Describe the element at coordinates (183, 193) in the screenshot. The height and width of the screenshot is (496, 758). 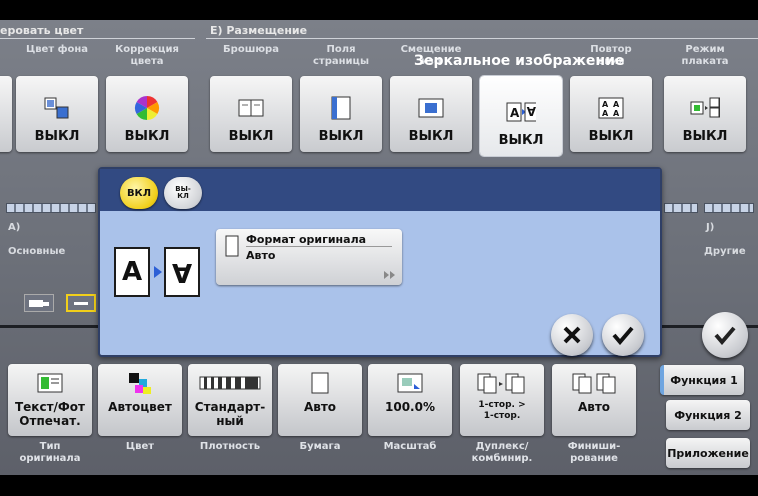
I see `off-button: ВЫ- КЛ` at that location.